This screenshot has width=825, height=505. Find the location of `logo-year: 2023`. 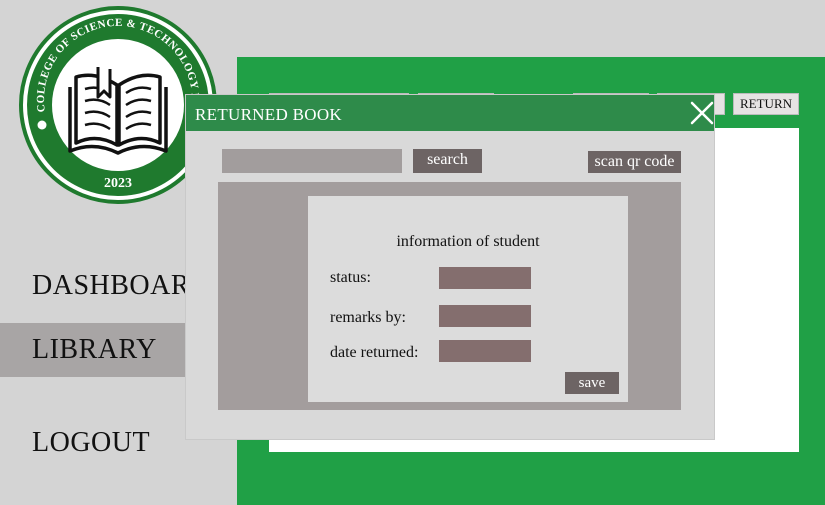

logo-year: 2023 is located at coordinates (118, 183).